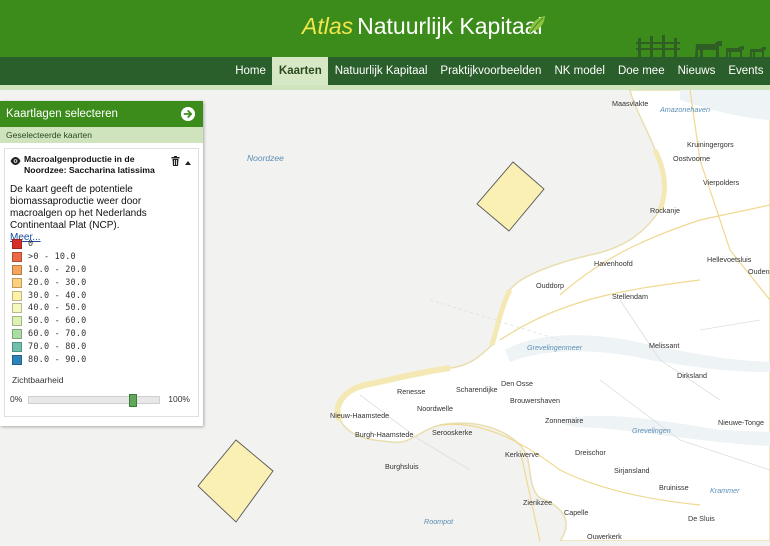  Describe the element at coordinates (188, 163) in the screenshot. I see `collapse-caret-icon` at that location.